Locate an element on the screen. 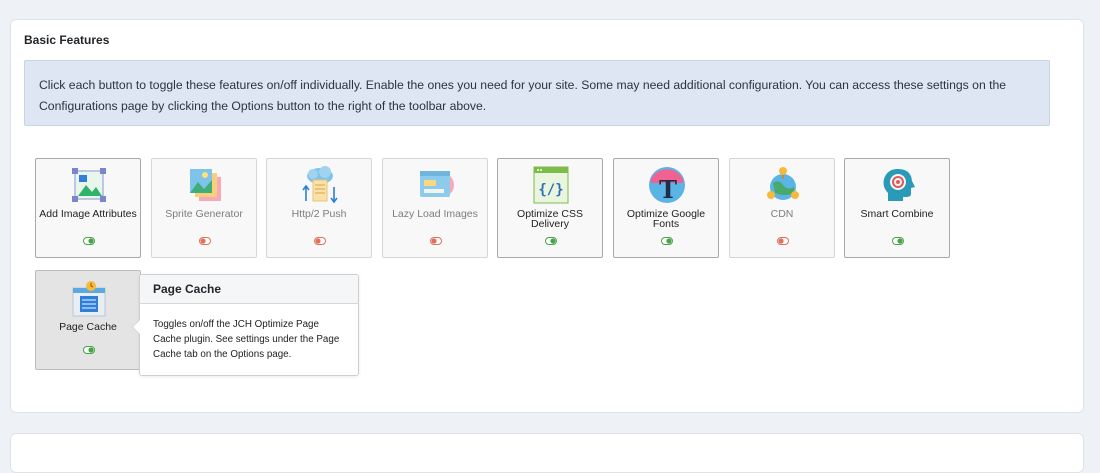 This screenshot has width=1100, height=473. font-t-icon: T is located at coordinates (667, 185).